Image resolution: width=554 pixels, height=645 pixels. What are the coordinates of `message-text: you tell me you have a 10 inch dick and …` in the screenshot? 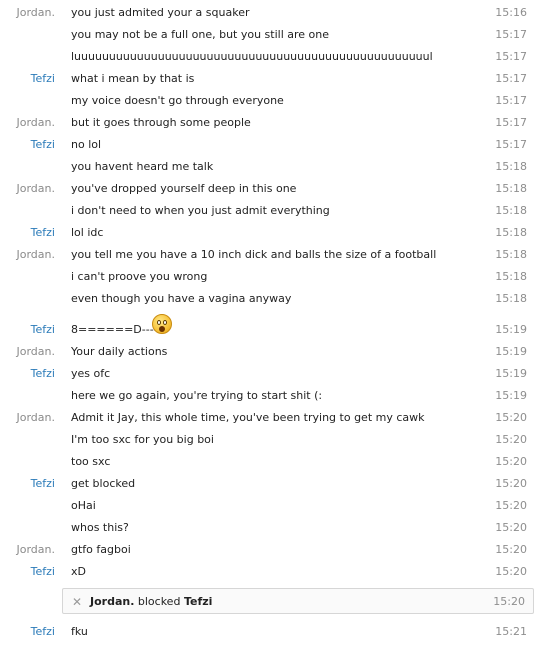 It's located at (254, 254).